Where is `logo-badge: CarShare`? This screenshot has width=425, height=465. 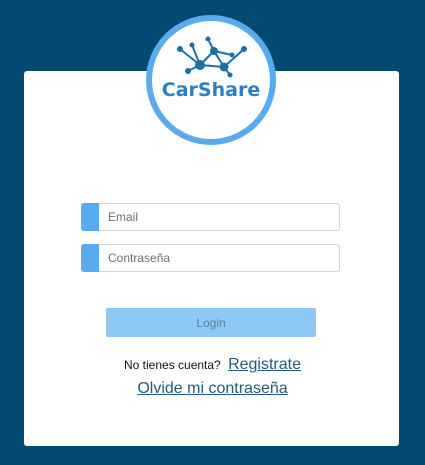 logo-badge: CarShare is located at coordinates (211, 80).